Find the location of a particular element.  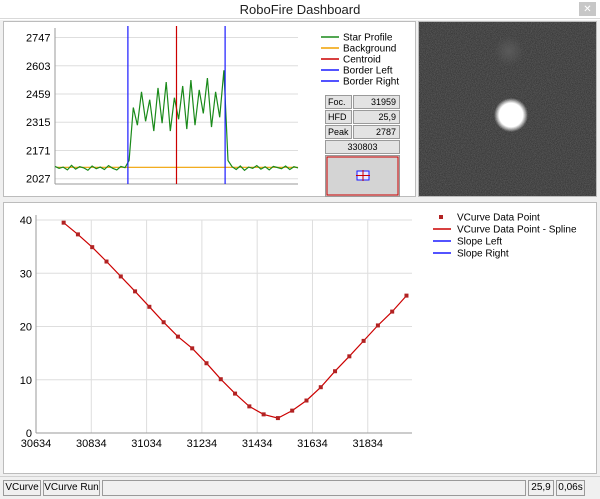

profile-y-tick: 2027 is located at coordinates (38, 180).